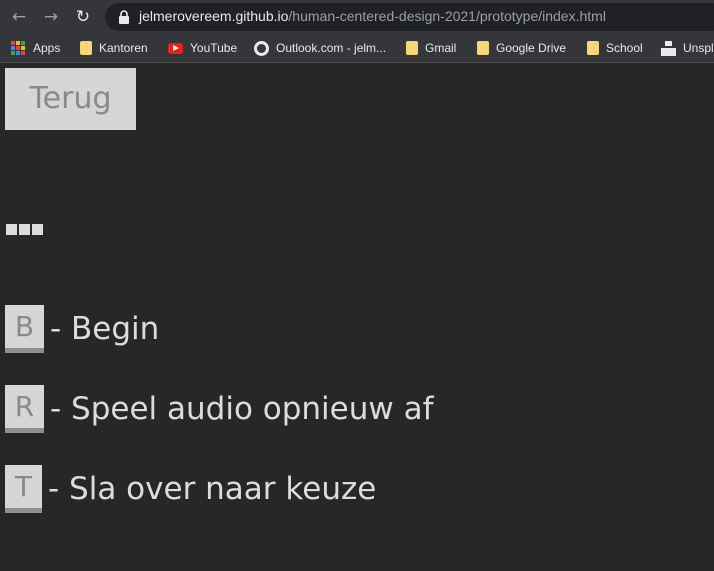 This screenshot has height=571, width=714. What do you see at coordinates (51, 17) in the screenshot?
I see `forward-arrow-icon: →` at bounding box center [51, 17].